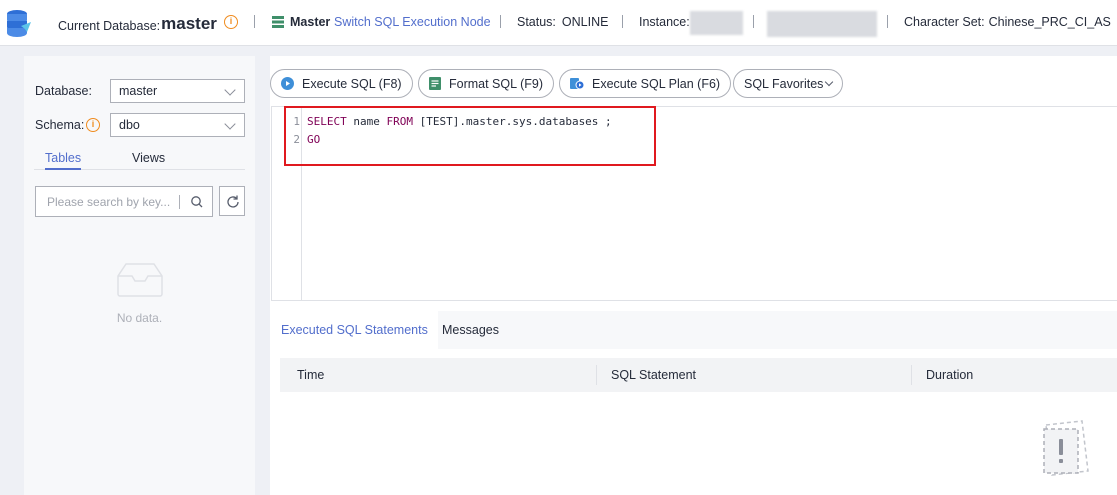 Image resolution: width=1117 pixels, height=495 pixels. Describe the element at coordinates (694, 330) in the screenshot. I see `results-tabs: Executed SQL Statements Messages` at that location.